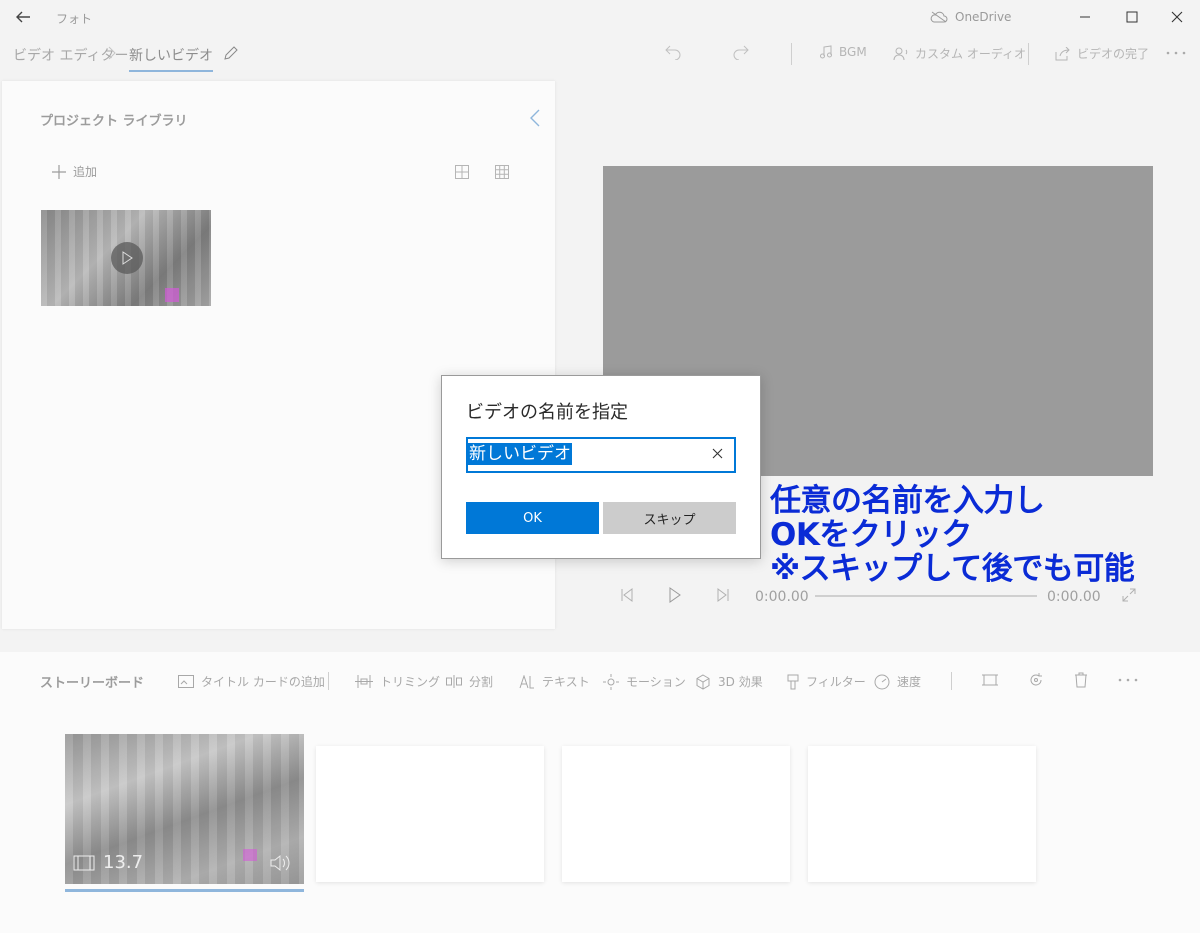  What do you see at coordinates (723, 595) in the screenshot?
I see `next-frame-icon` at bounding box center [723, 595].